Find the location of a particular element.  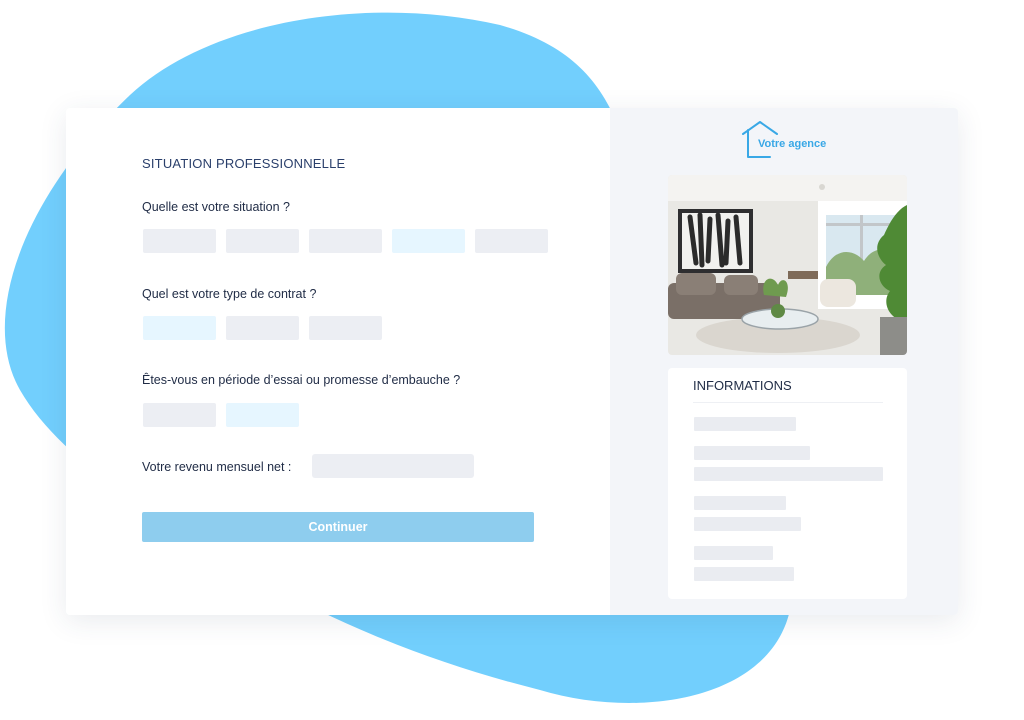

situation-option-4-selected is located at coordinates (428, 241).